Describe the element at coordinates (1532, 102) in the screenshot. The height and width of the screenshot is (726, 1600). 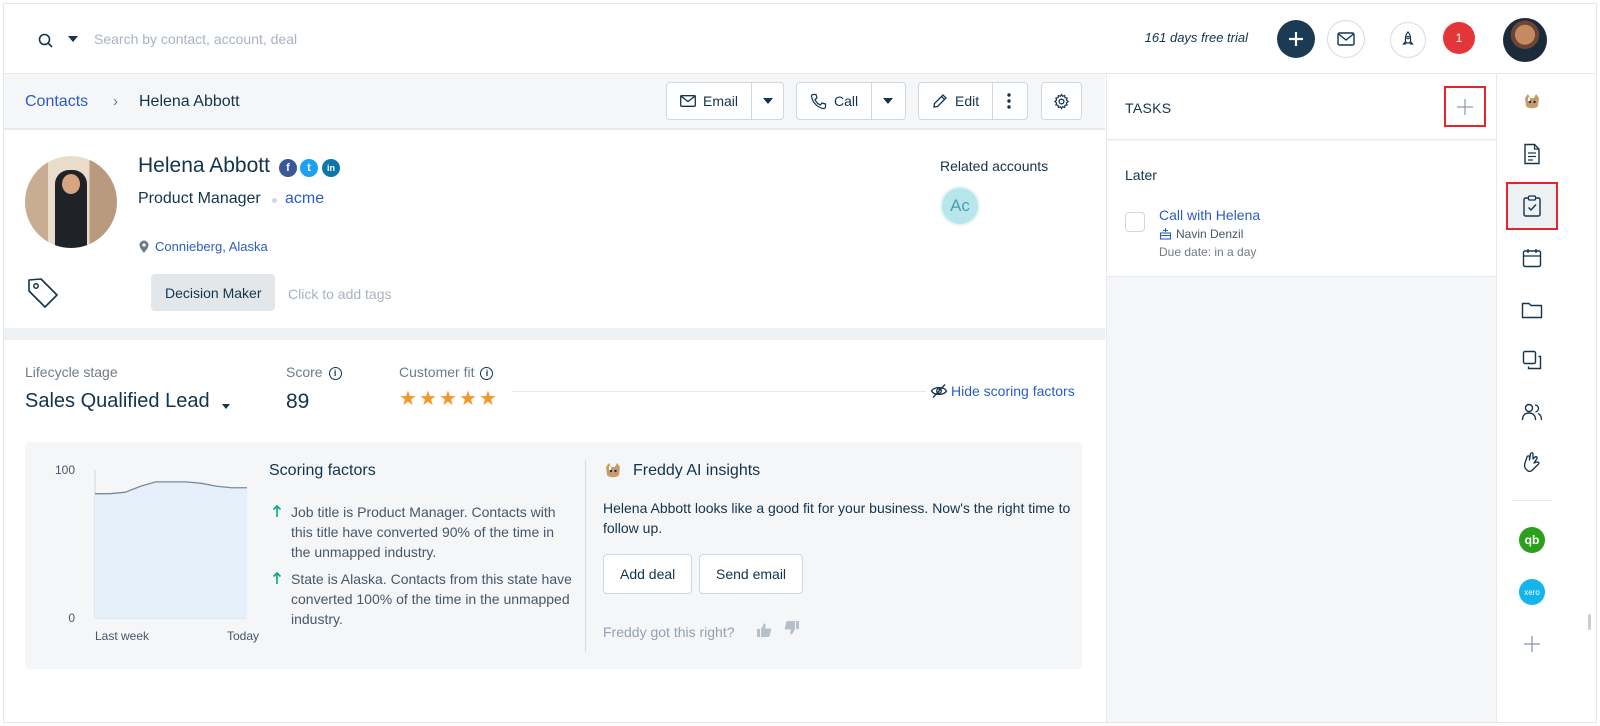
I see `rail-freddy-button` at that location.